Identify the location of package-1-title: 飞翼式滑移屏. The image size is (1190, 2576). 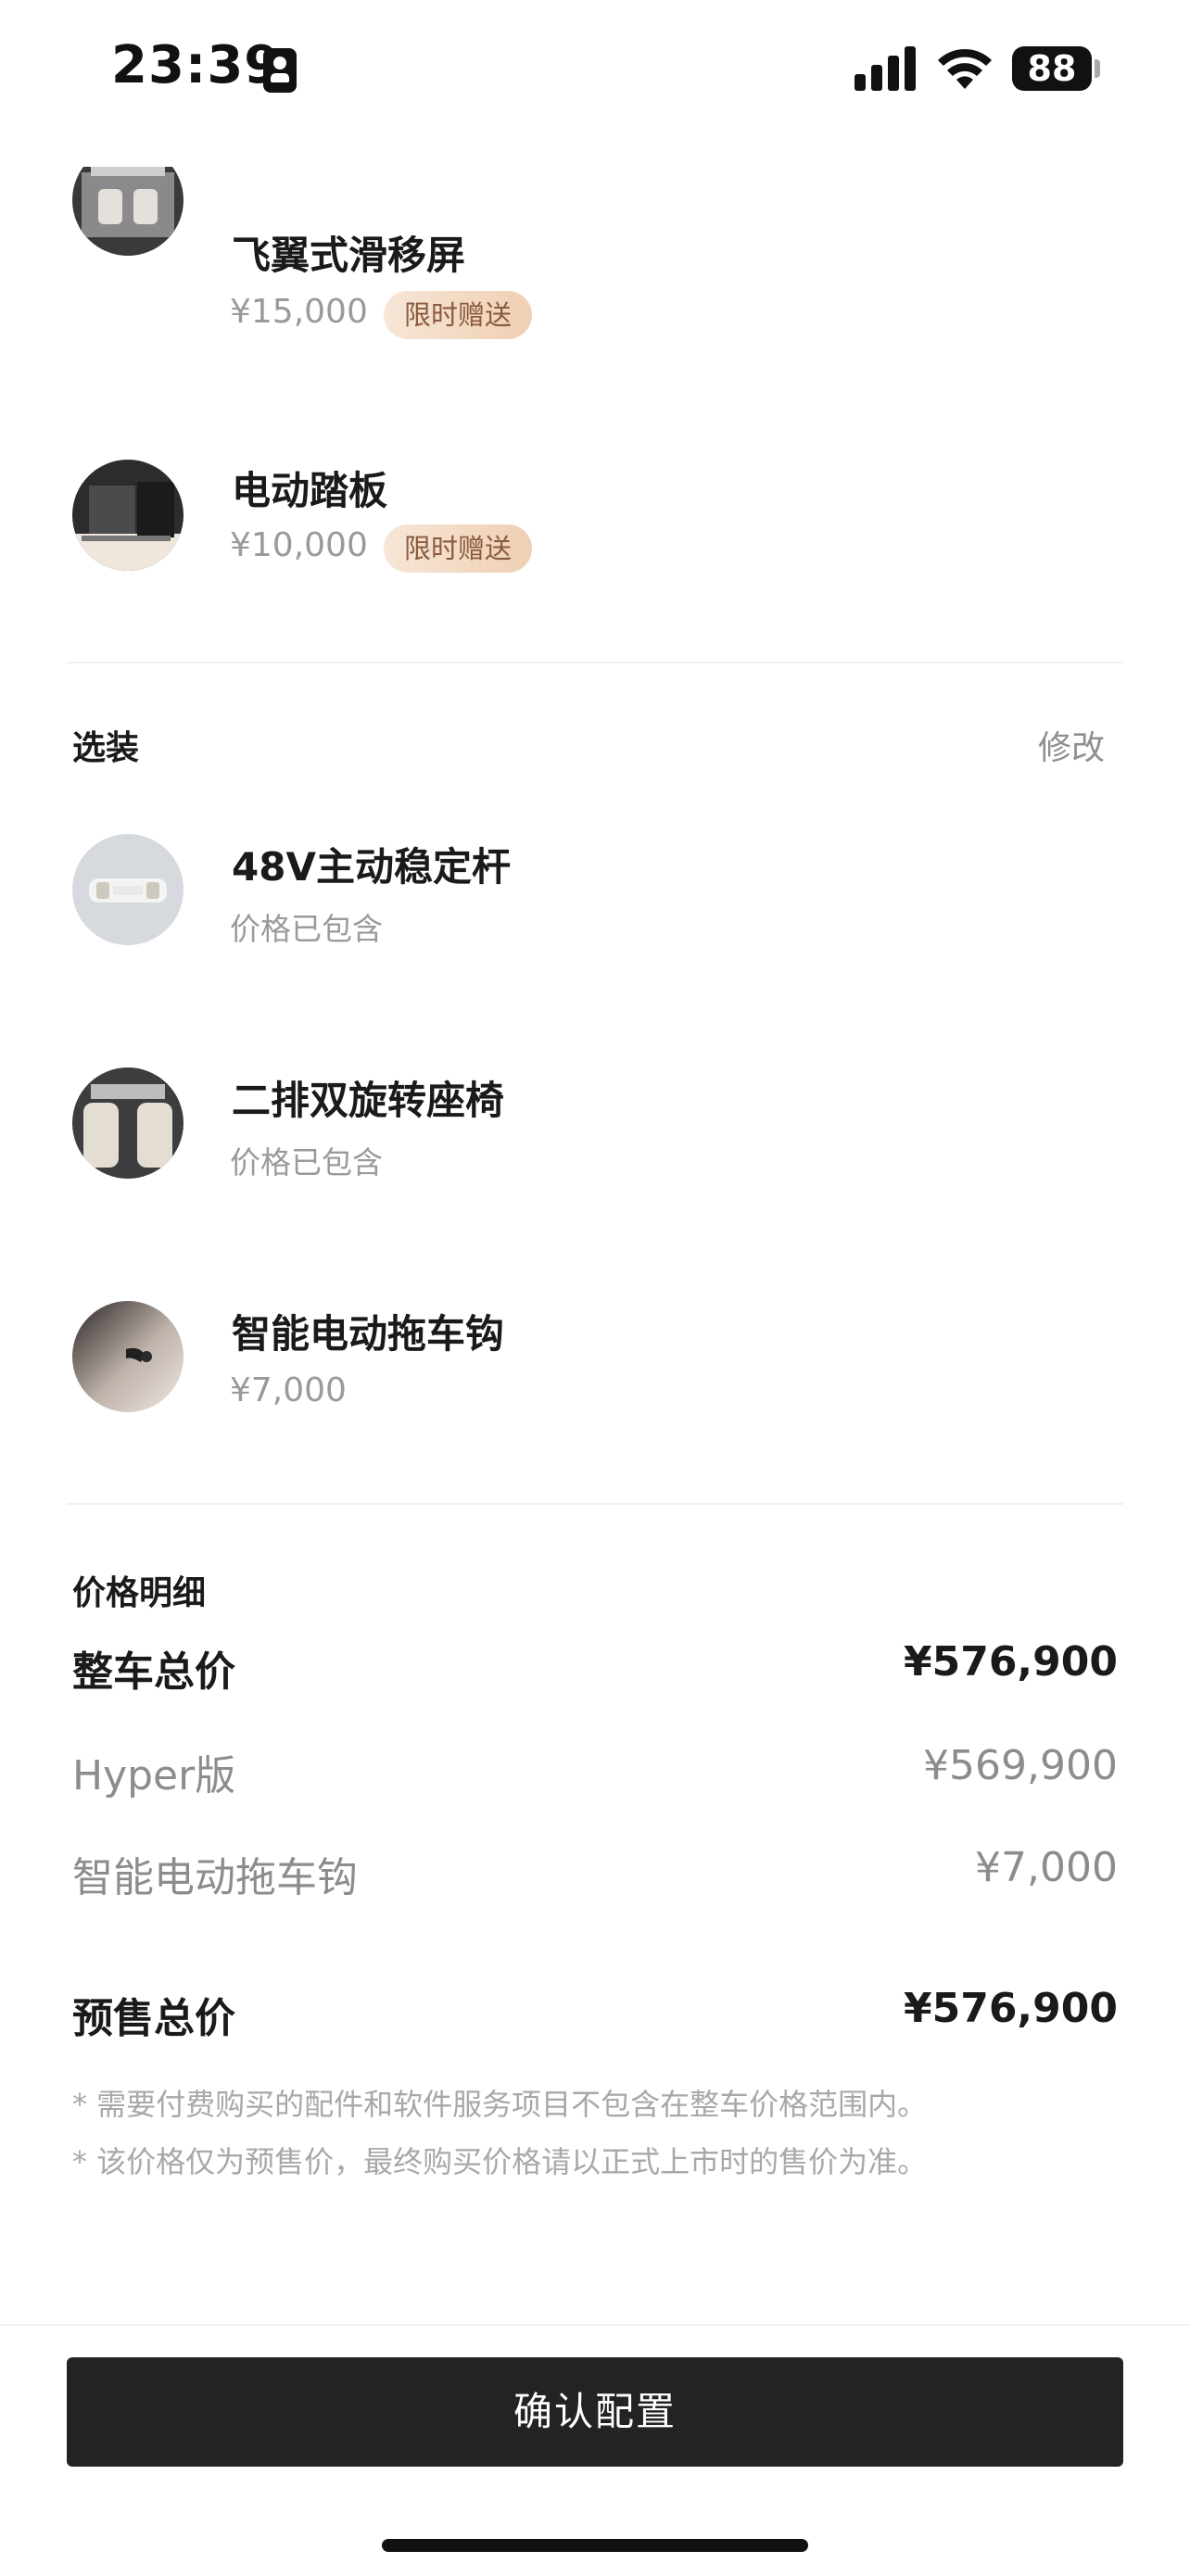
(349, 256).